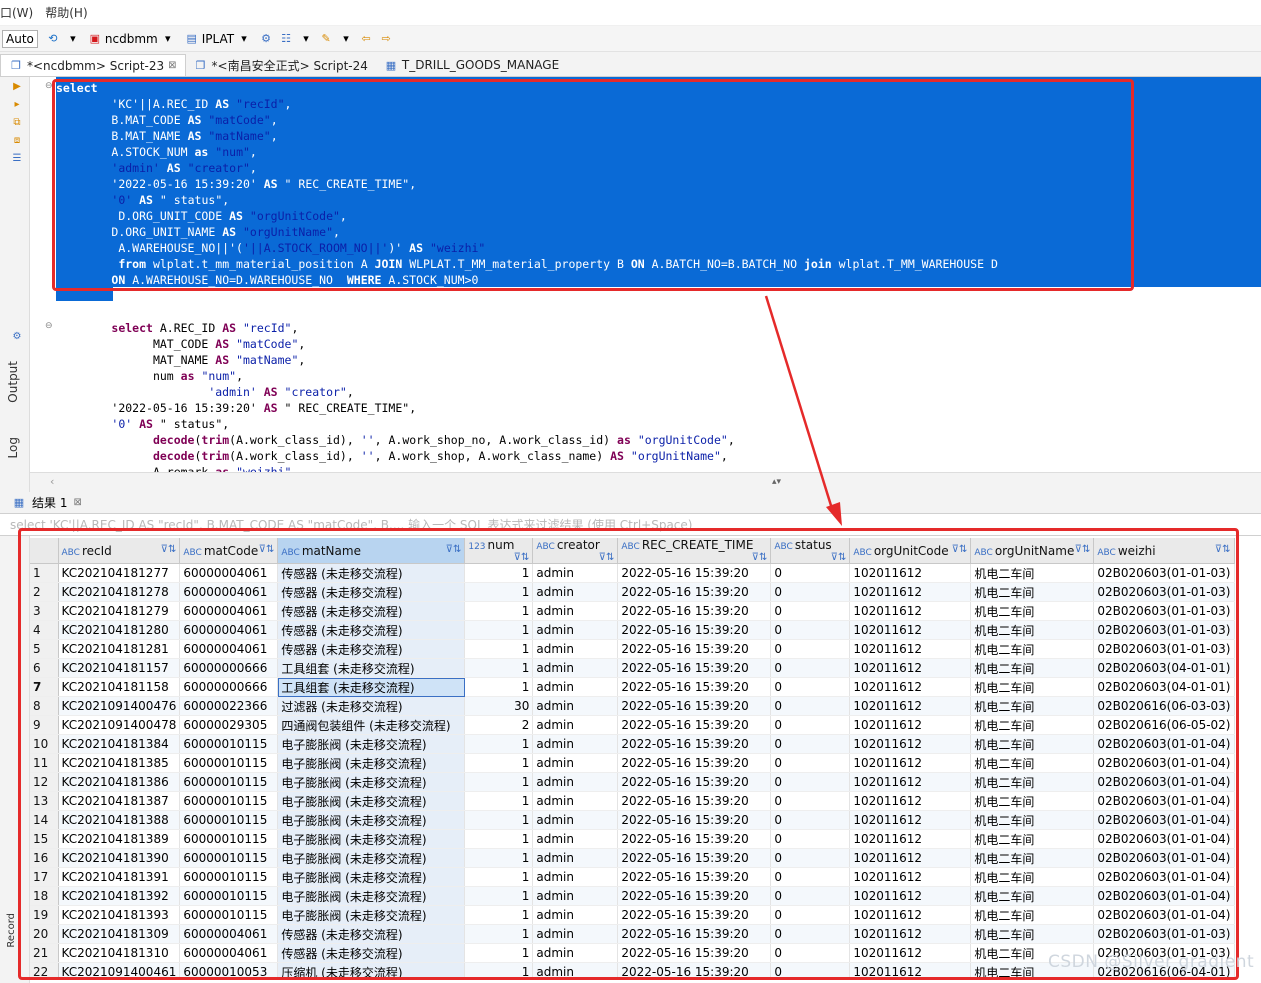 The image size is (1261, 983). I want to click on tab-label: T_DRILL_GOODS_MANAGE, so click(480, 65).